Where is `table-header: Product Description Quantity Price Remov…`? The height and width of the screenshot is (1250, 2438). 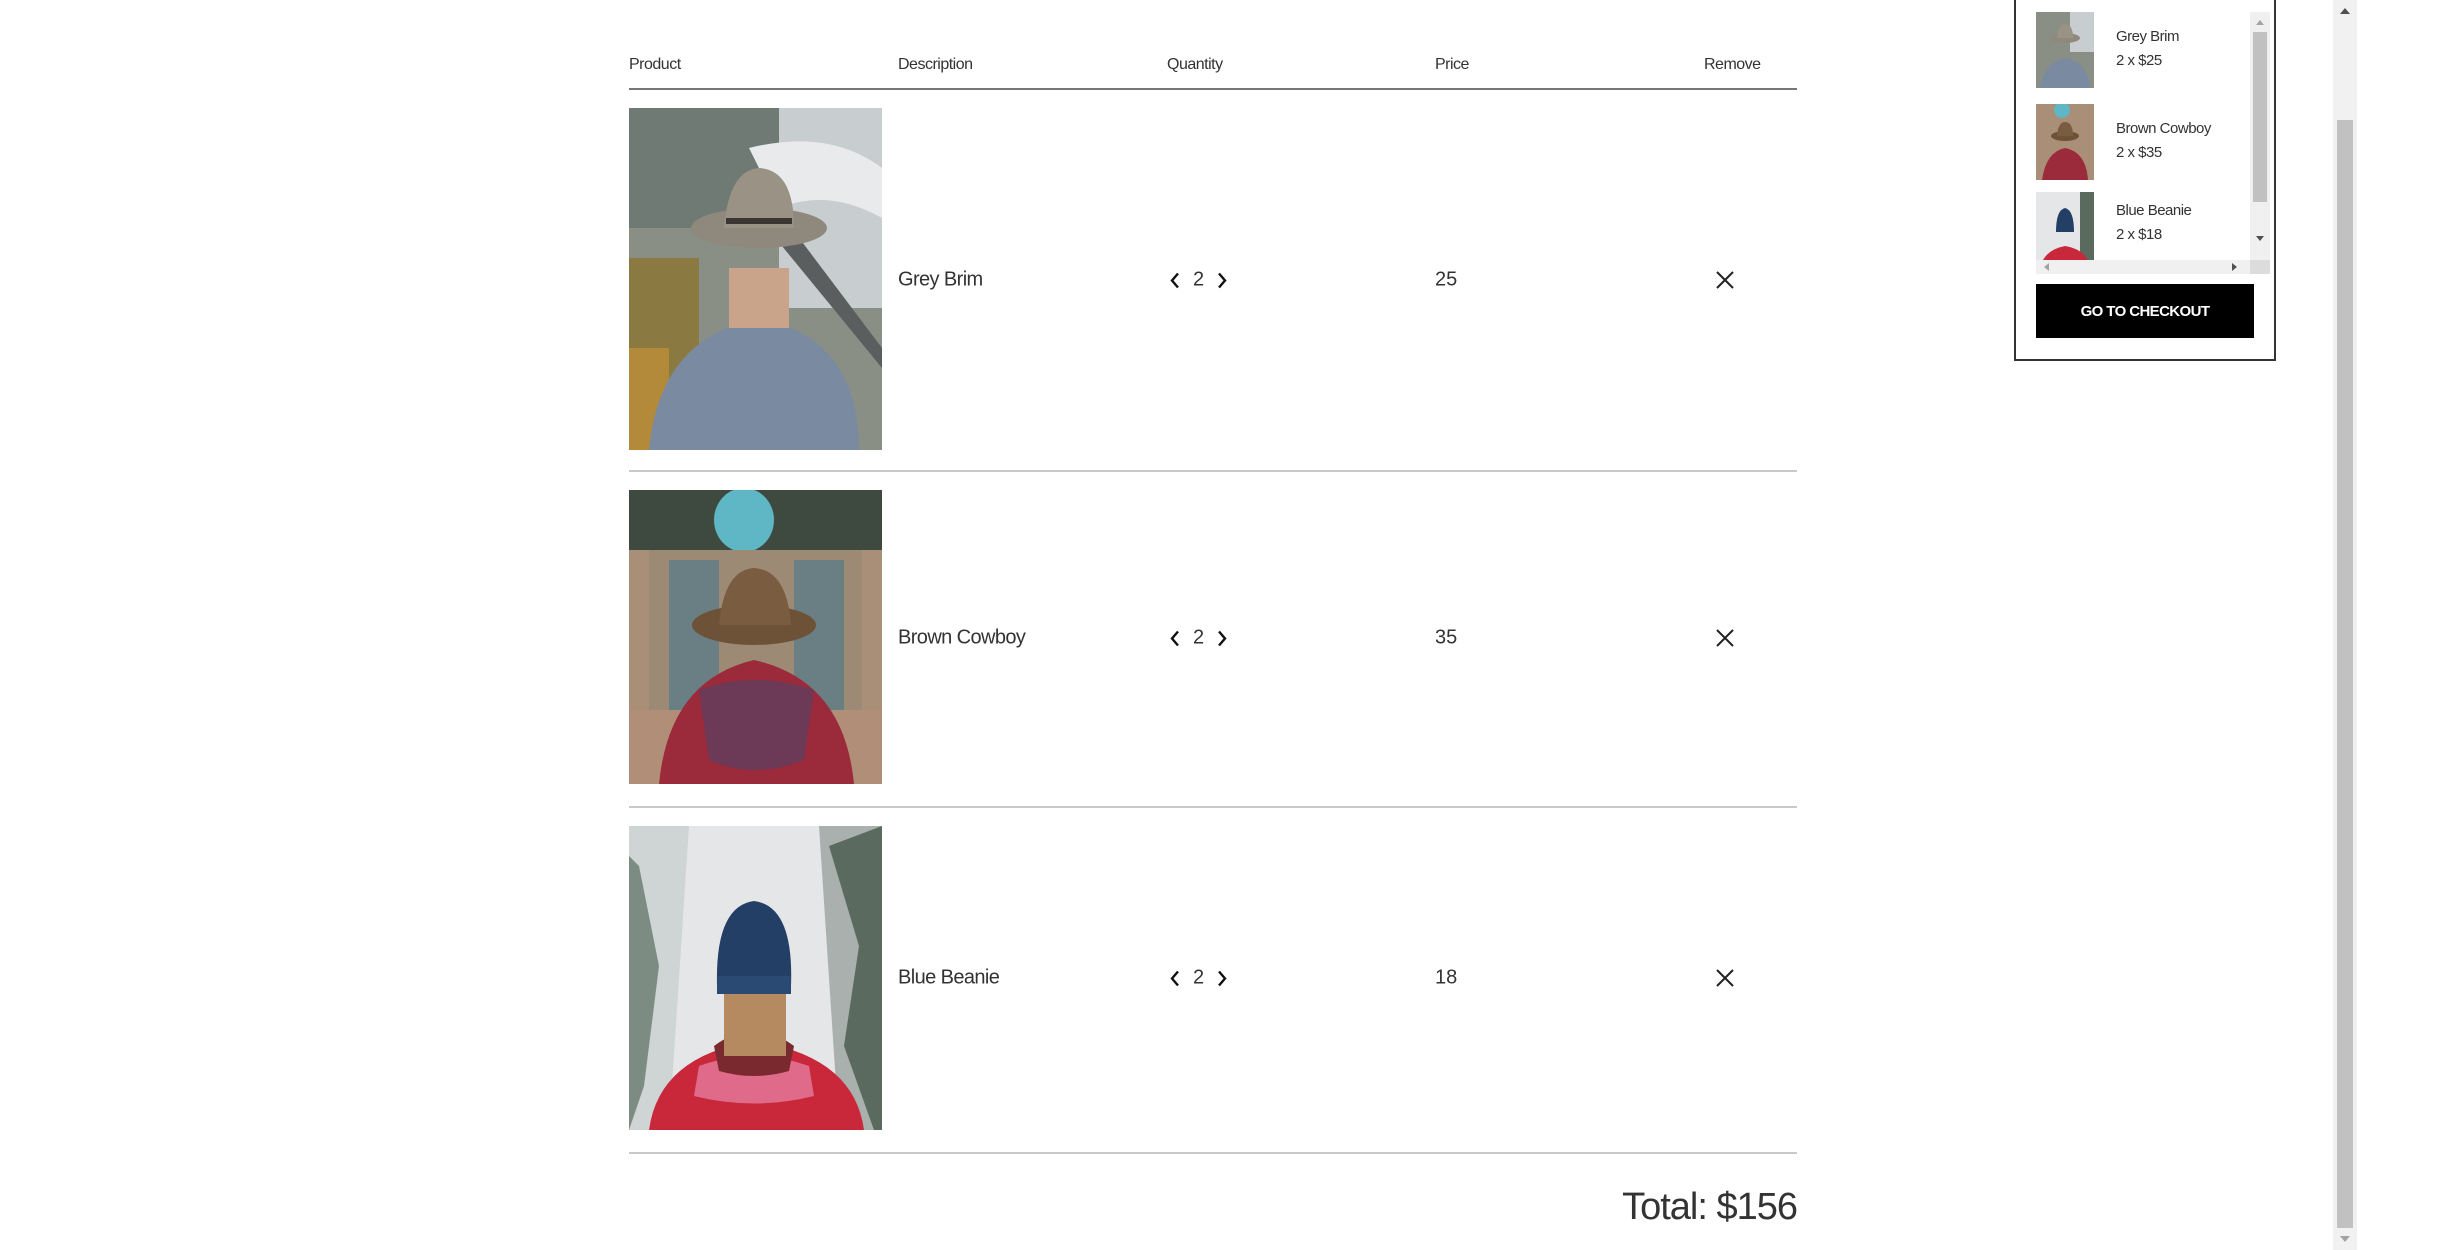 table-header: Product Description Quantity Price Remov… is located at coordinates (1213, 73).